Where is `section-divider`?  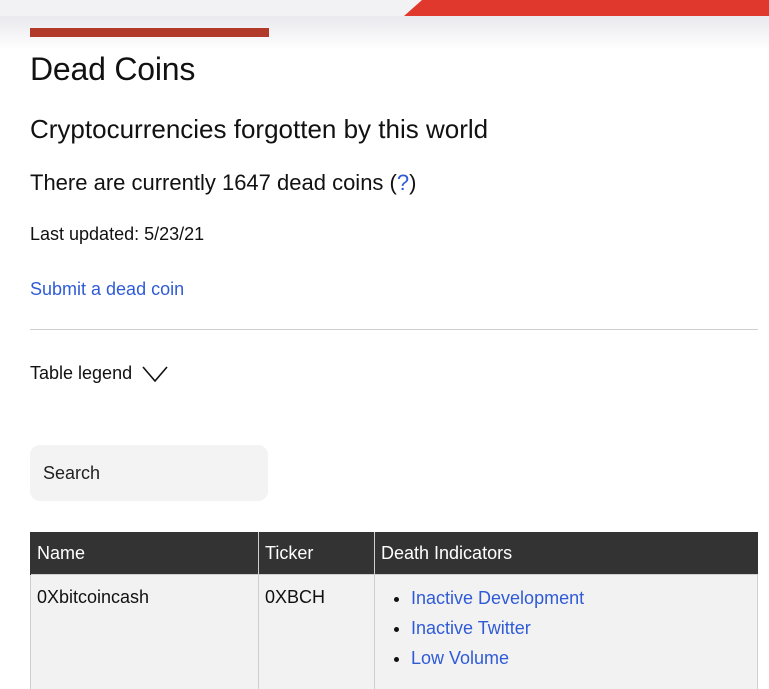
section-divider is located at coordinates (394, 329).